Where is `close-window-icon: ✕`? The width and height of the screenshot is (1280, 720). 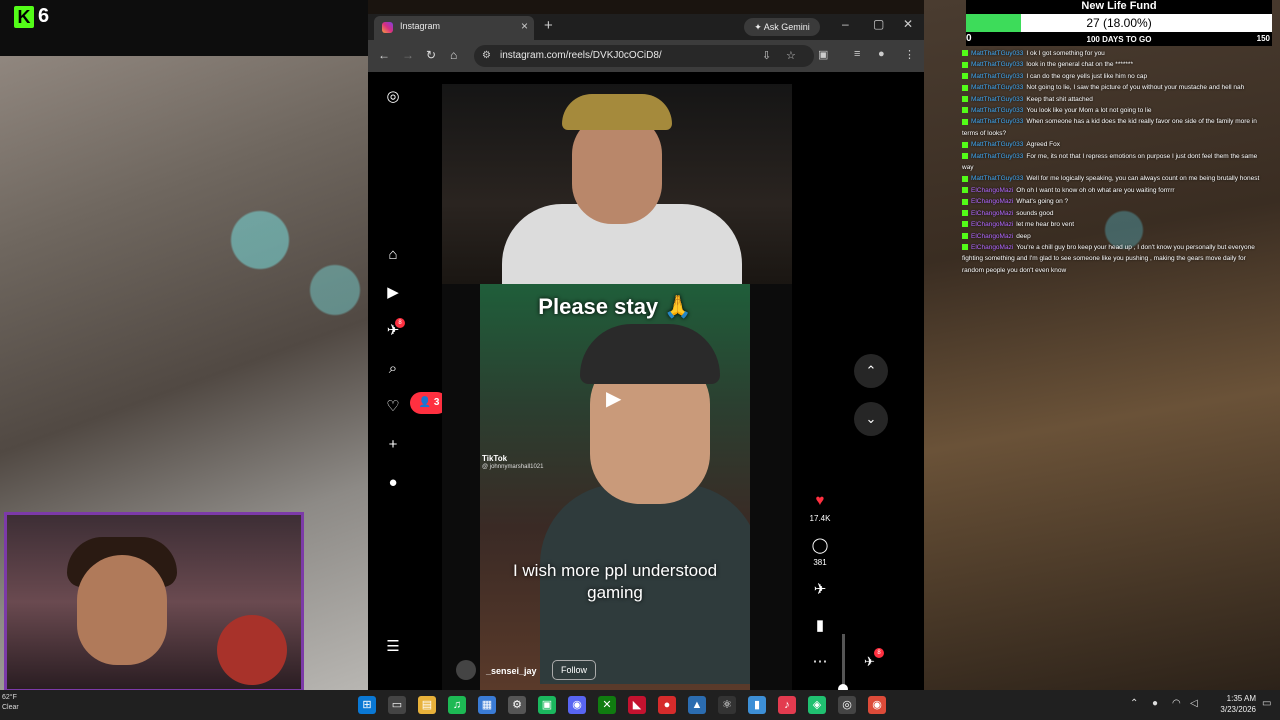
close-window-icon: ✕ is located at coordinates (908, 24).